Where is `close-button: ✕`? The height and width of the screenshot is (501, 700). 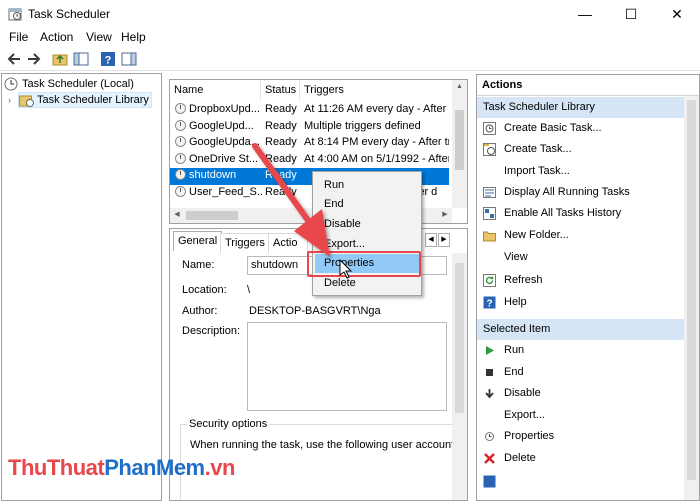
close-button: ✕ is located at coordinates (677, 14).